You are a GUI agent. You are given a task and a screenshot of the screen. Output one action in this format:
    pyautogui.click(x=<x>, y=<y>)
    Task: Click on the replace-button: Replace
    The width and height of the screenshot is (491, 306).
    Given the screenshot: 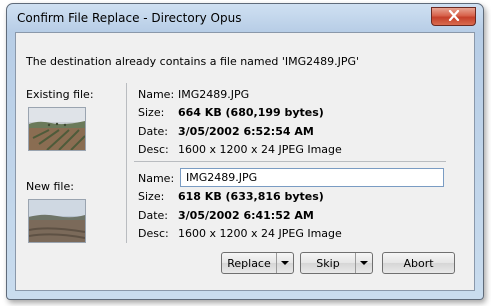 What is the action you would take?
    pyautogui.click(x=257, y=263)
    